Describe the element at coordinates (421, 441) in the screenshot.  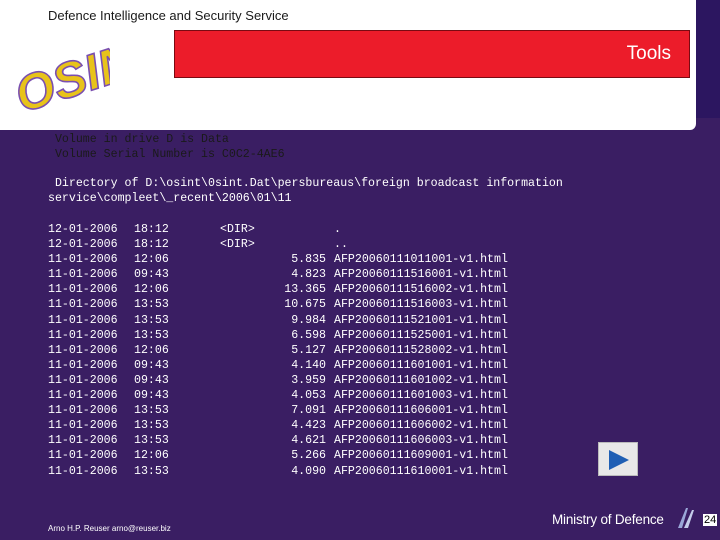
I see `file-name: AFP20060111606003-v1.html` at that location.